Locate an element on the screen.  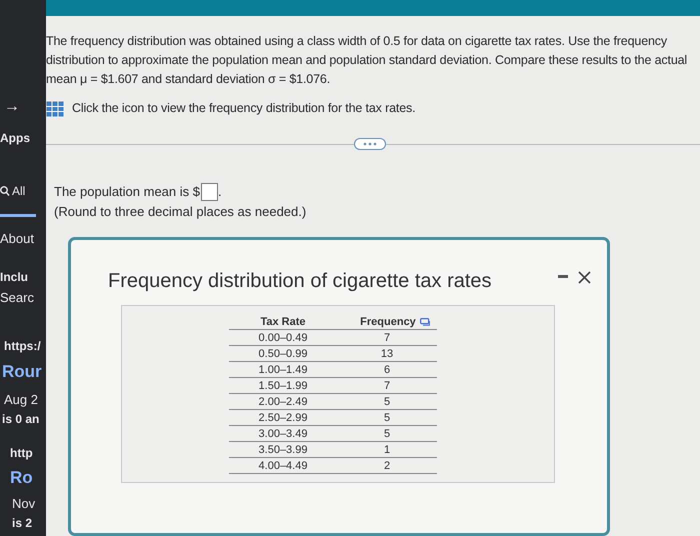
dialog-title: Frequency distribution of cigarette tax rates is located at coordinates (300, 281).